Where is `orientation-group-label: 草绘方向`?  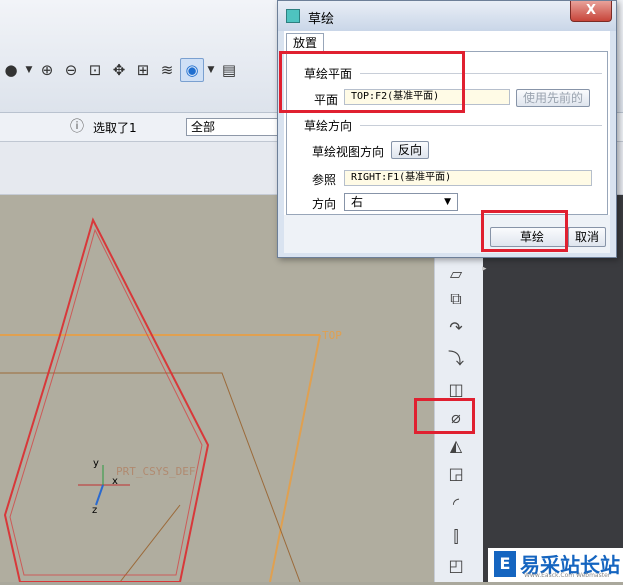
orientation-group-label: 草绘方向 is located at coordinates (328, 126).